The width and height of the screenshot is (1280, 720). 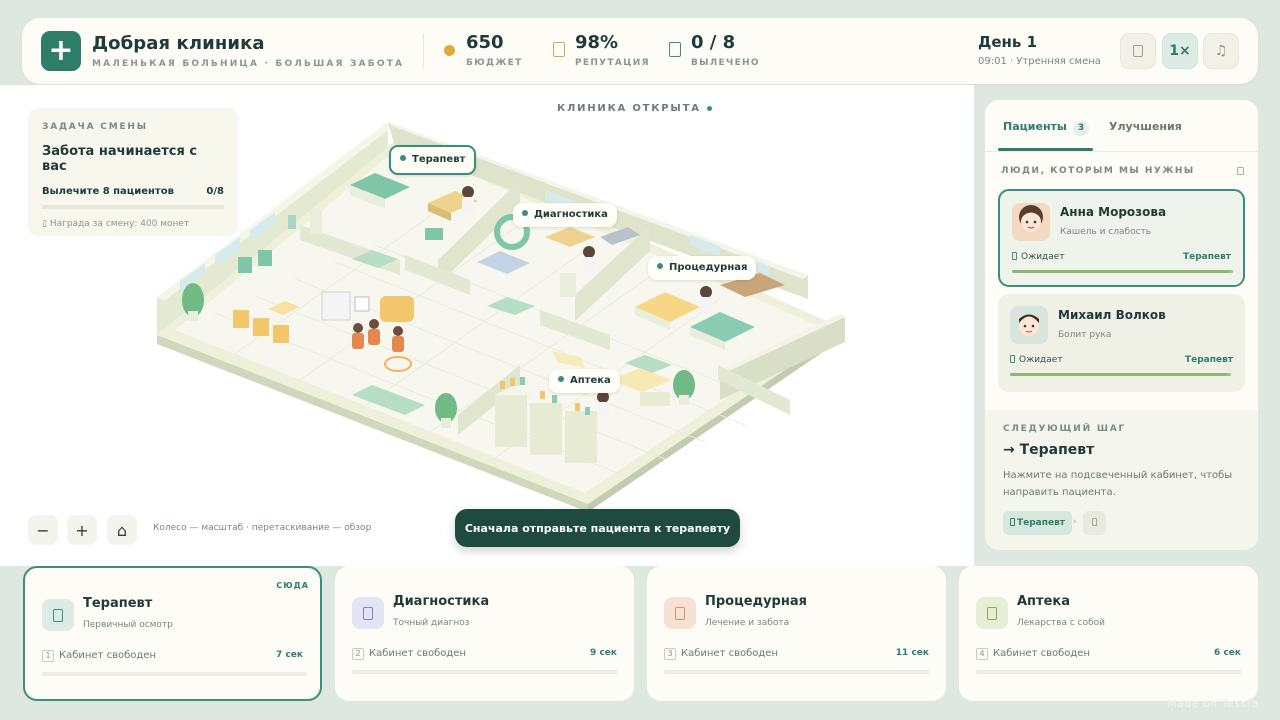 What do you see at coordinates (44, 224) in the screenshot?
I see `reward-icon: ▯` at bounding box center [44, 224].